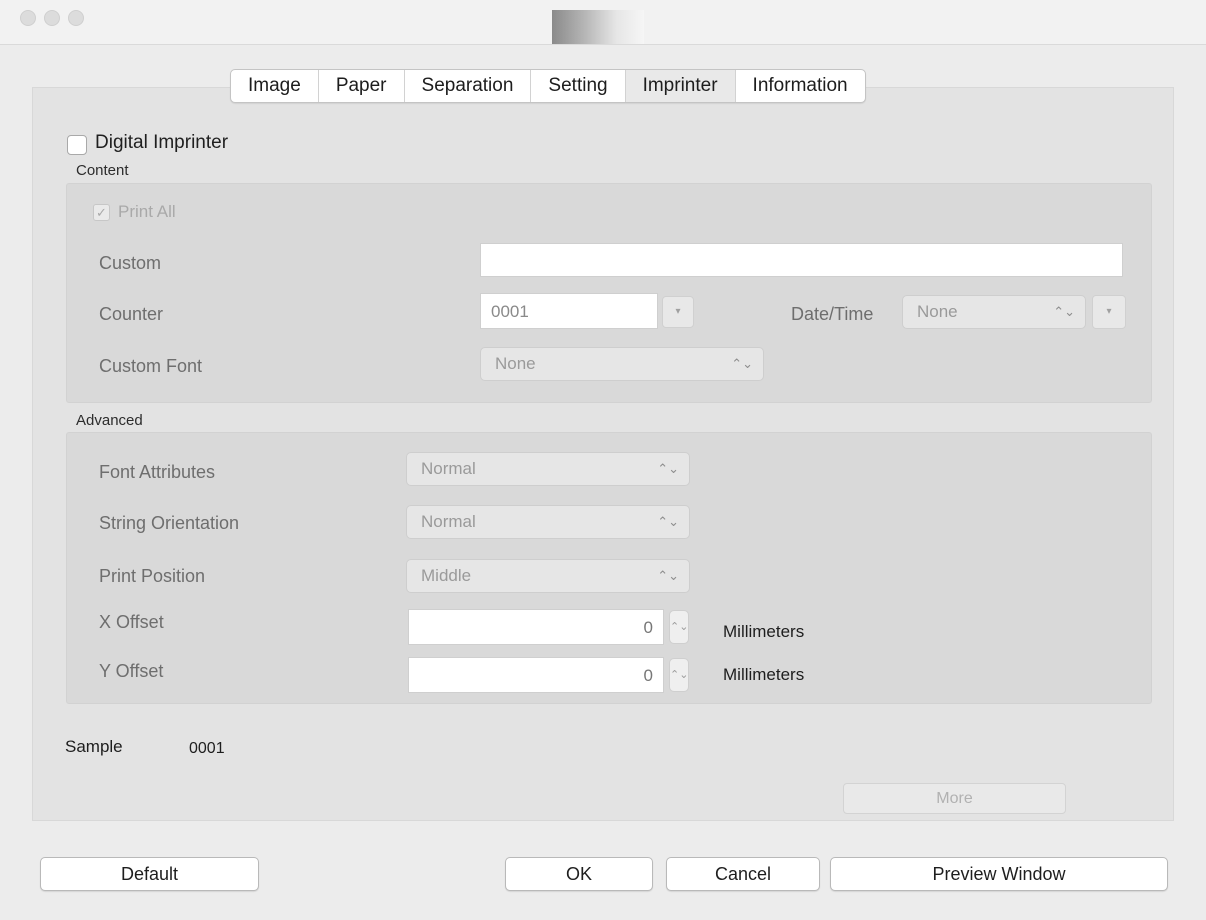  Describe the element at coordinates (764, 631) in the screenshot. I see `x-offset-unit: Millimeters` at that location.